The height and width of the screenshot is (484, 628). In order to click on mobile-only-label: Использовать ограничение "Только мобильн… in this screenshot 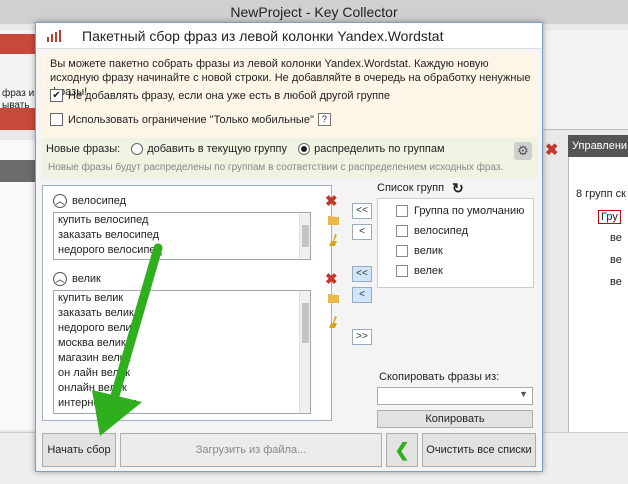, I will do `click(191, 119)`.